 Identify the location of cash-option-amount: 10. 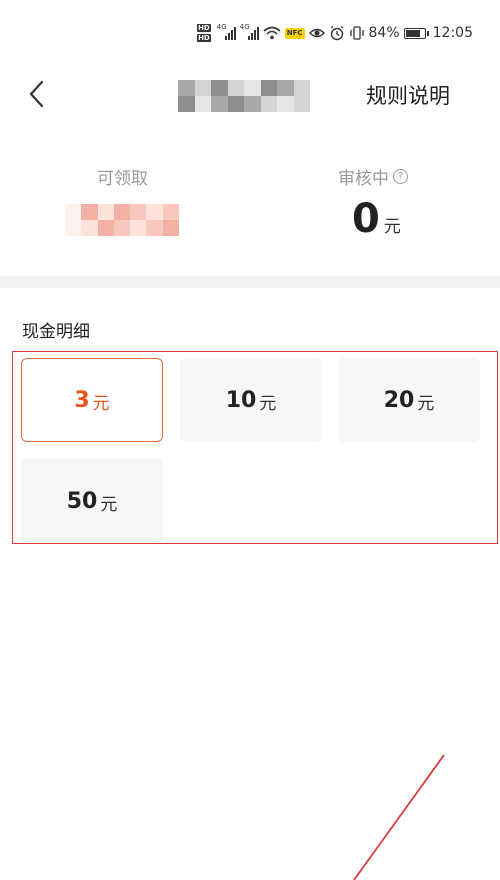
(241, 400).